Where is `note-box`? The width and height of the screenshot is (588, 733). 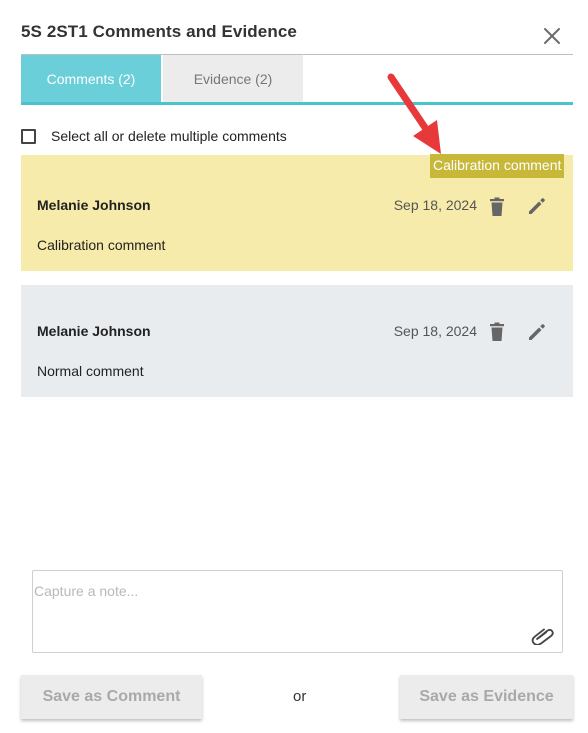 note-box is located at coordinates (297, 611).